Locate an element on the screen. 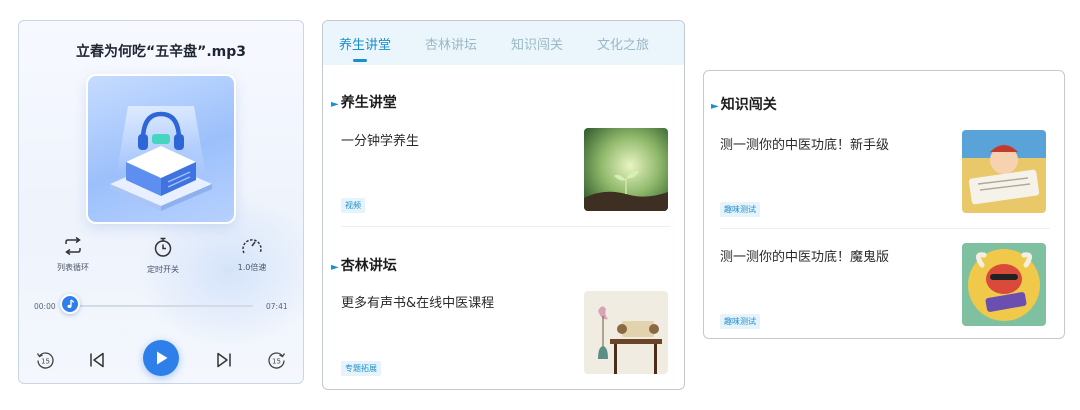  card-title-one-minute: 一分钟学养生 is located at coordinates (380, 139).